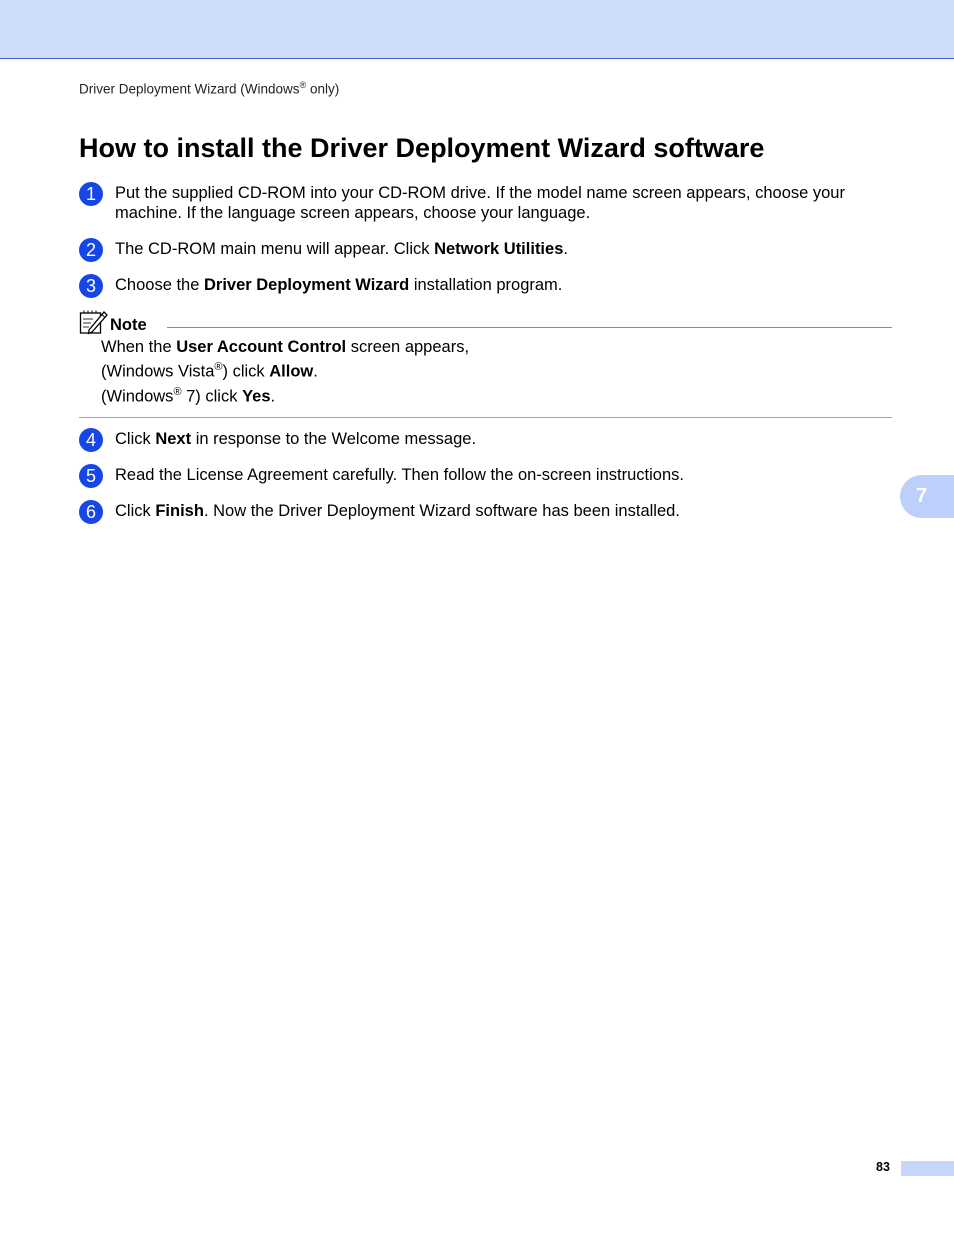 This screenshot has height=1235, width=954. What do you see at coordinates (291, 371) in the screenshot?
I see `allow-label: Allow` at bounding box center [291, 371].